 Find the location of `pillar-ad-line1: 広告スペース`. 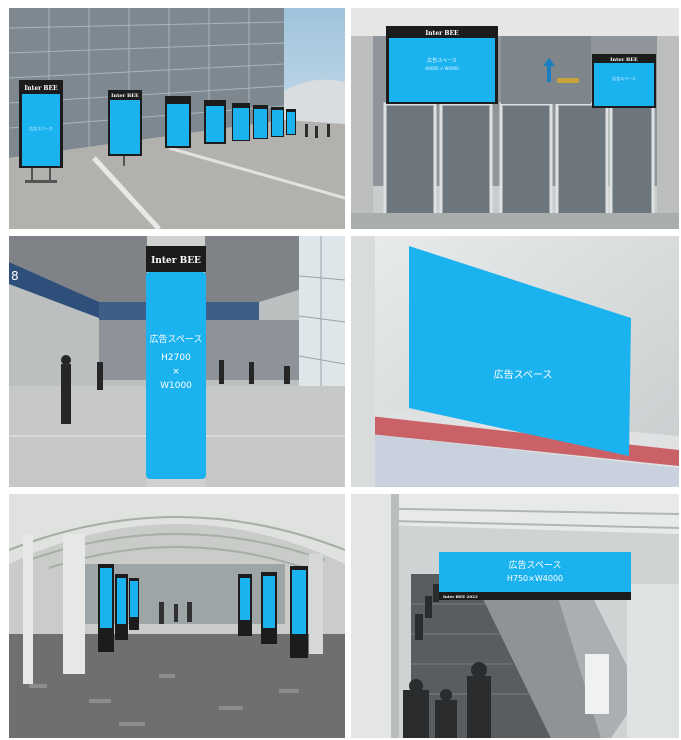

pillar-ad-line1: 広告スペース is located at coordinates (176, 339).